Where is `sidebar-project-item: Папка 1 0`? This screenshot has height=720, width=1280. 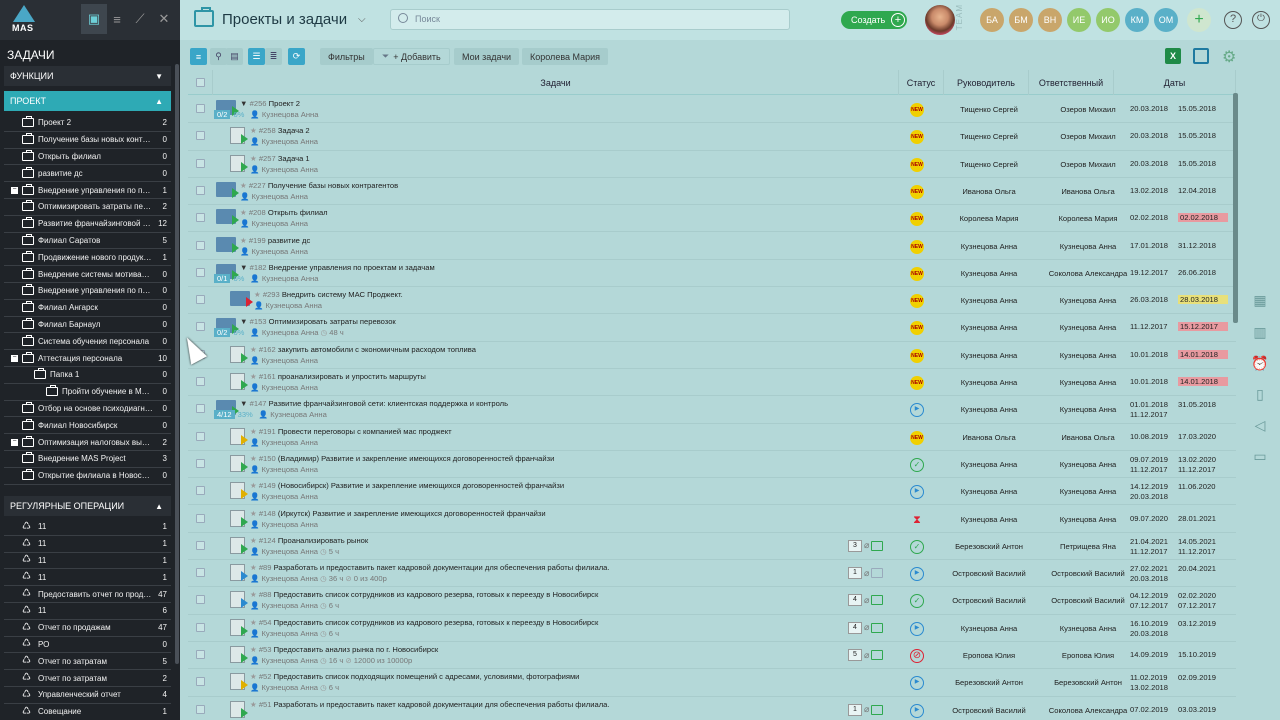
sidebar-project-item: Папка 1 0 is located at coordinates (87, 375).